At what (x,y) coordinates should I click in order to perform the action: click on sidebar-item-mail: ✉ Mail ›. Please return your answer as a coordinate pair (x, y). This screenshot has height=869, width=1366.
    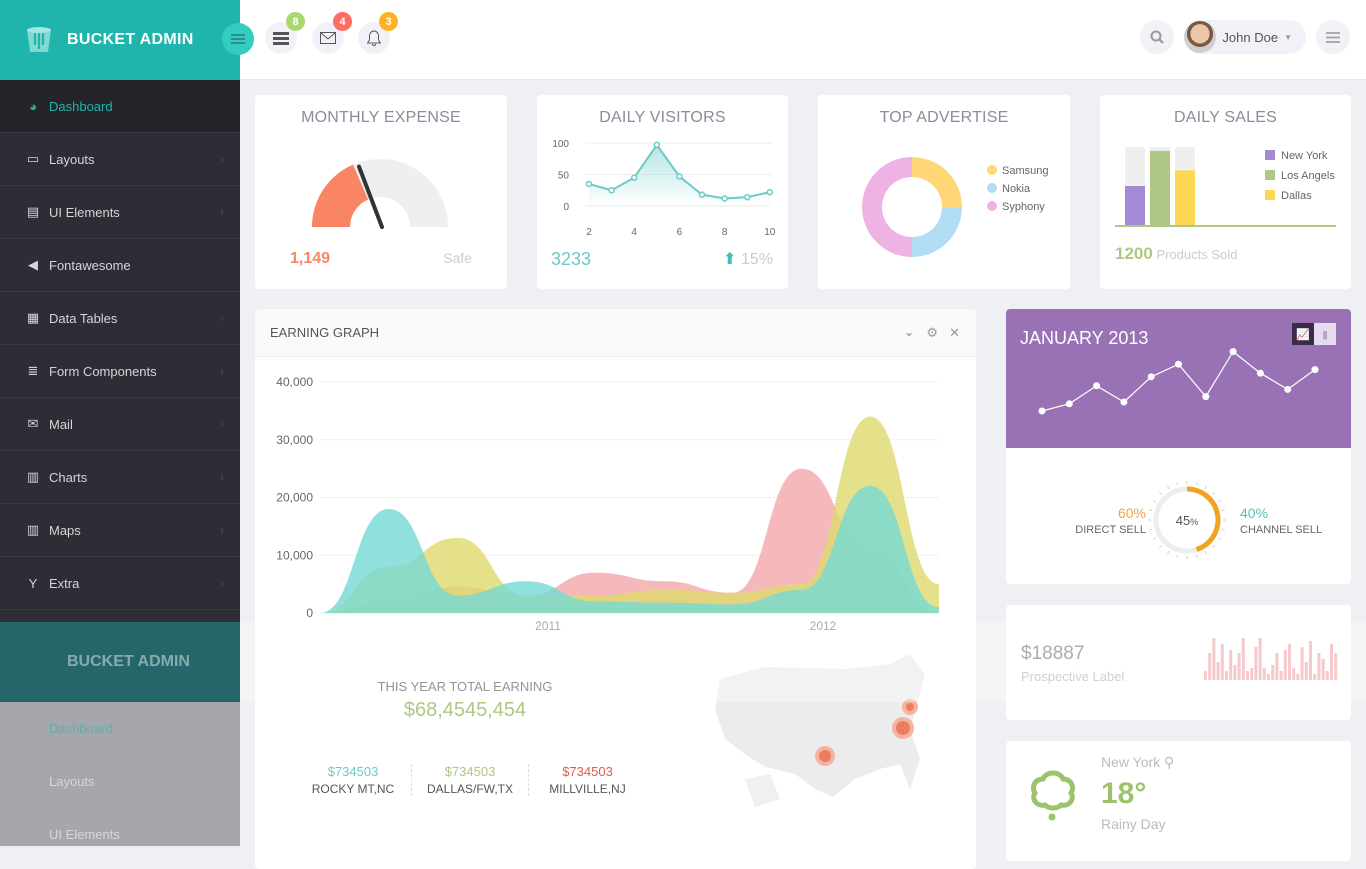
    Looking at the image, I should click on (120, 424).